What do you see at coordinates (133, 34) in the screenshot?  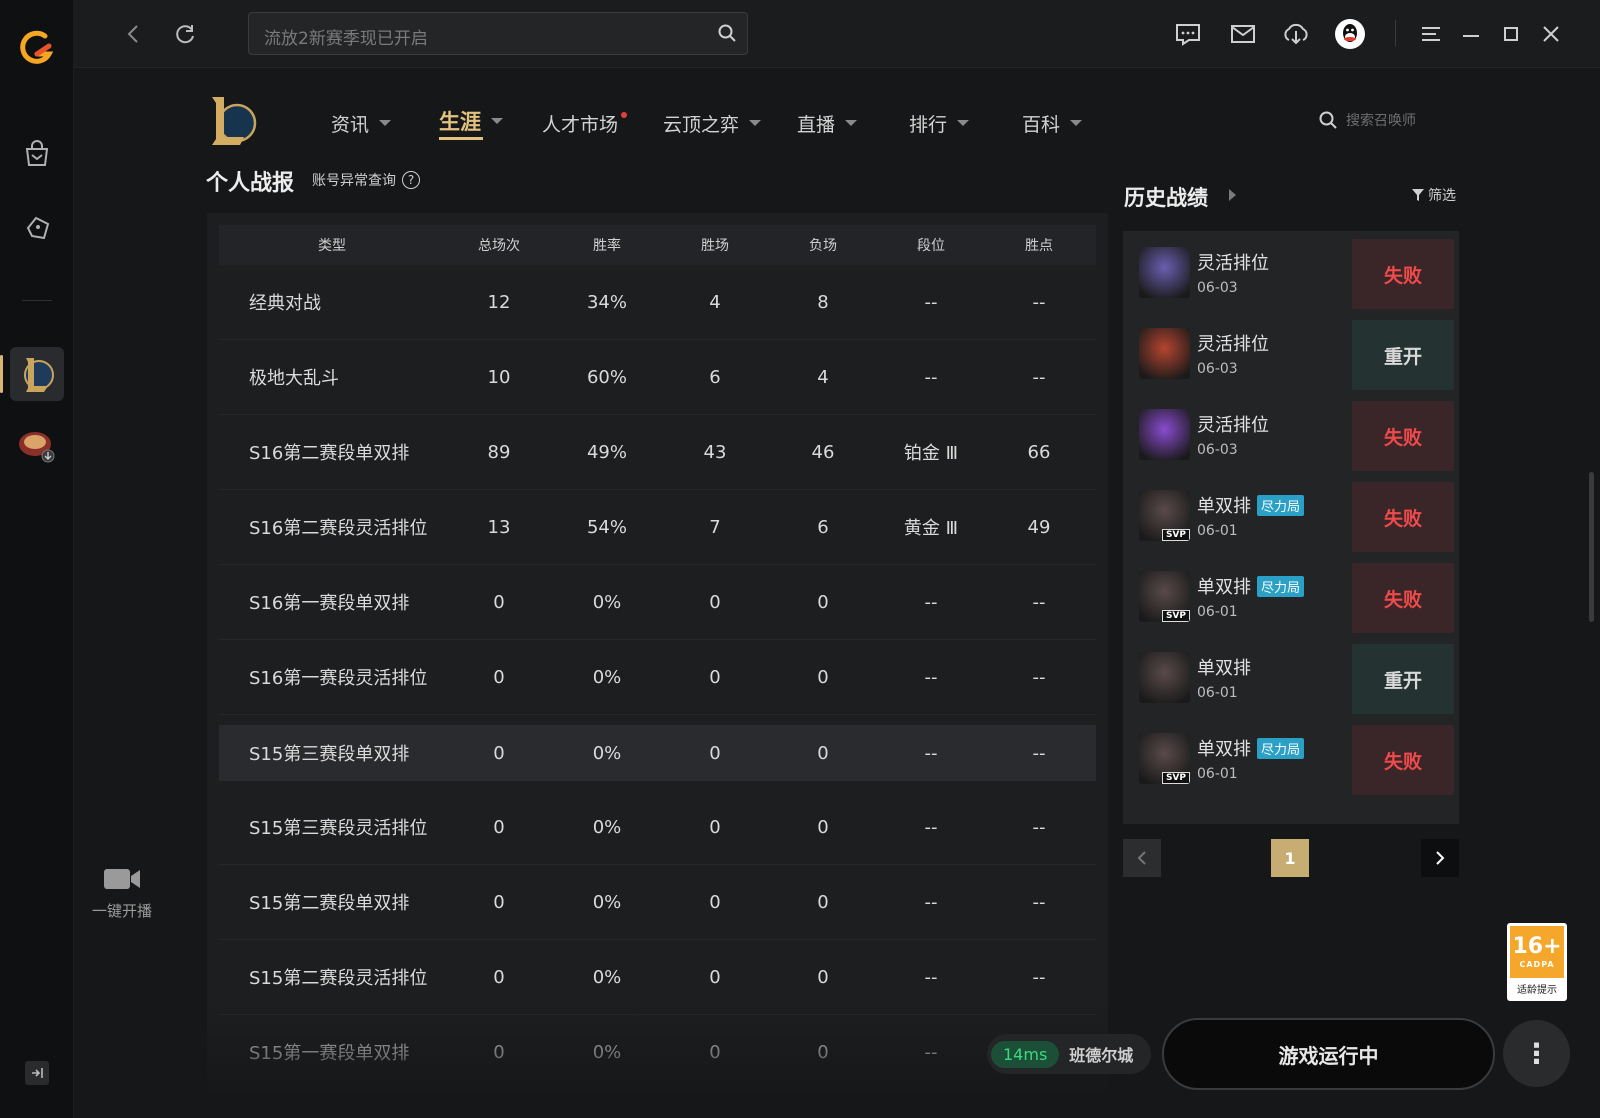 I see `back-icon` at bounding box center [133, 34].